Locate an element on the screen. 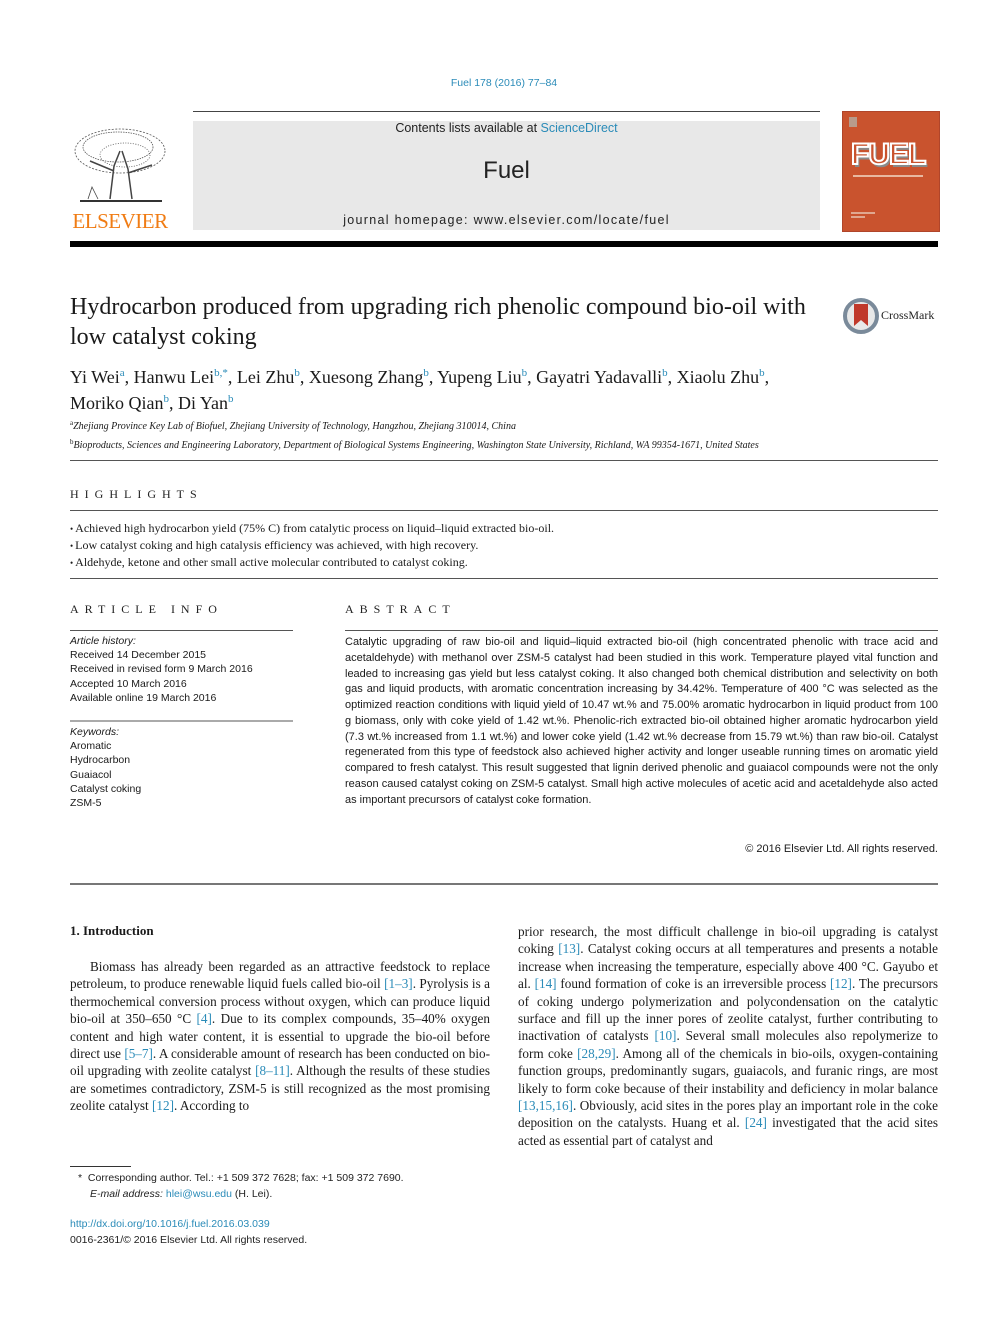 This screenshot has width=992, height=1323. crossmark-button: CrossMark is located at coordinates (893, 316).